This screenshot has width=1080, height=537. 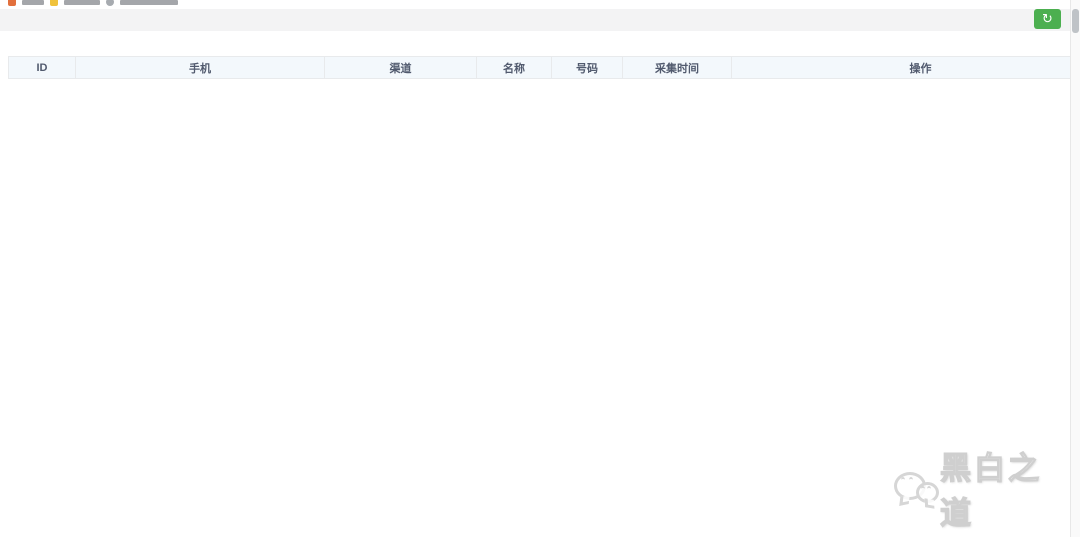 I want to click on grid-icon, so click(x=12, y=3).